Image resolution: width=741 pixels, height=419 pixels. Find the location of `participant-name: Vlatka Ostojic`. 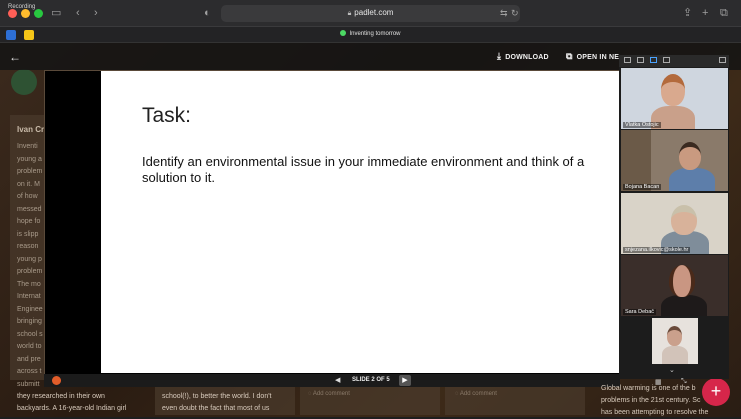

participant-name: Vlatka Ostojic is located at coordinates (642, 125).